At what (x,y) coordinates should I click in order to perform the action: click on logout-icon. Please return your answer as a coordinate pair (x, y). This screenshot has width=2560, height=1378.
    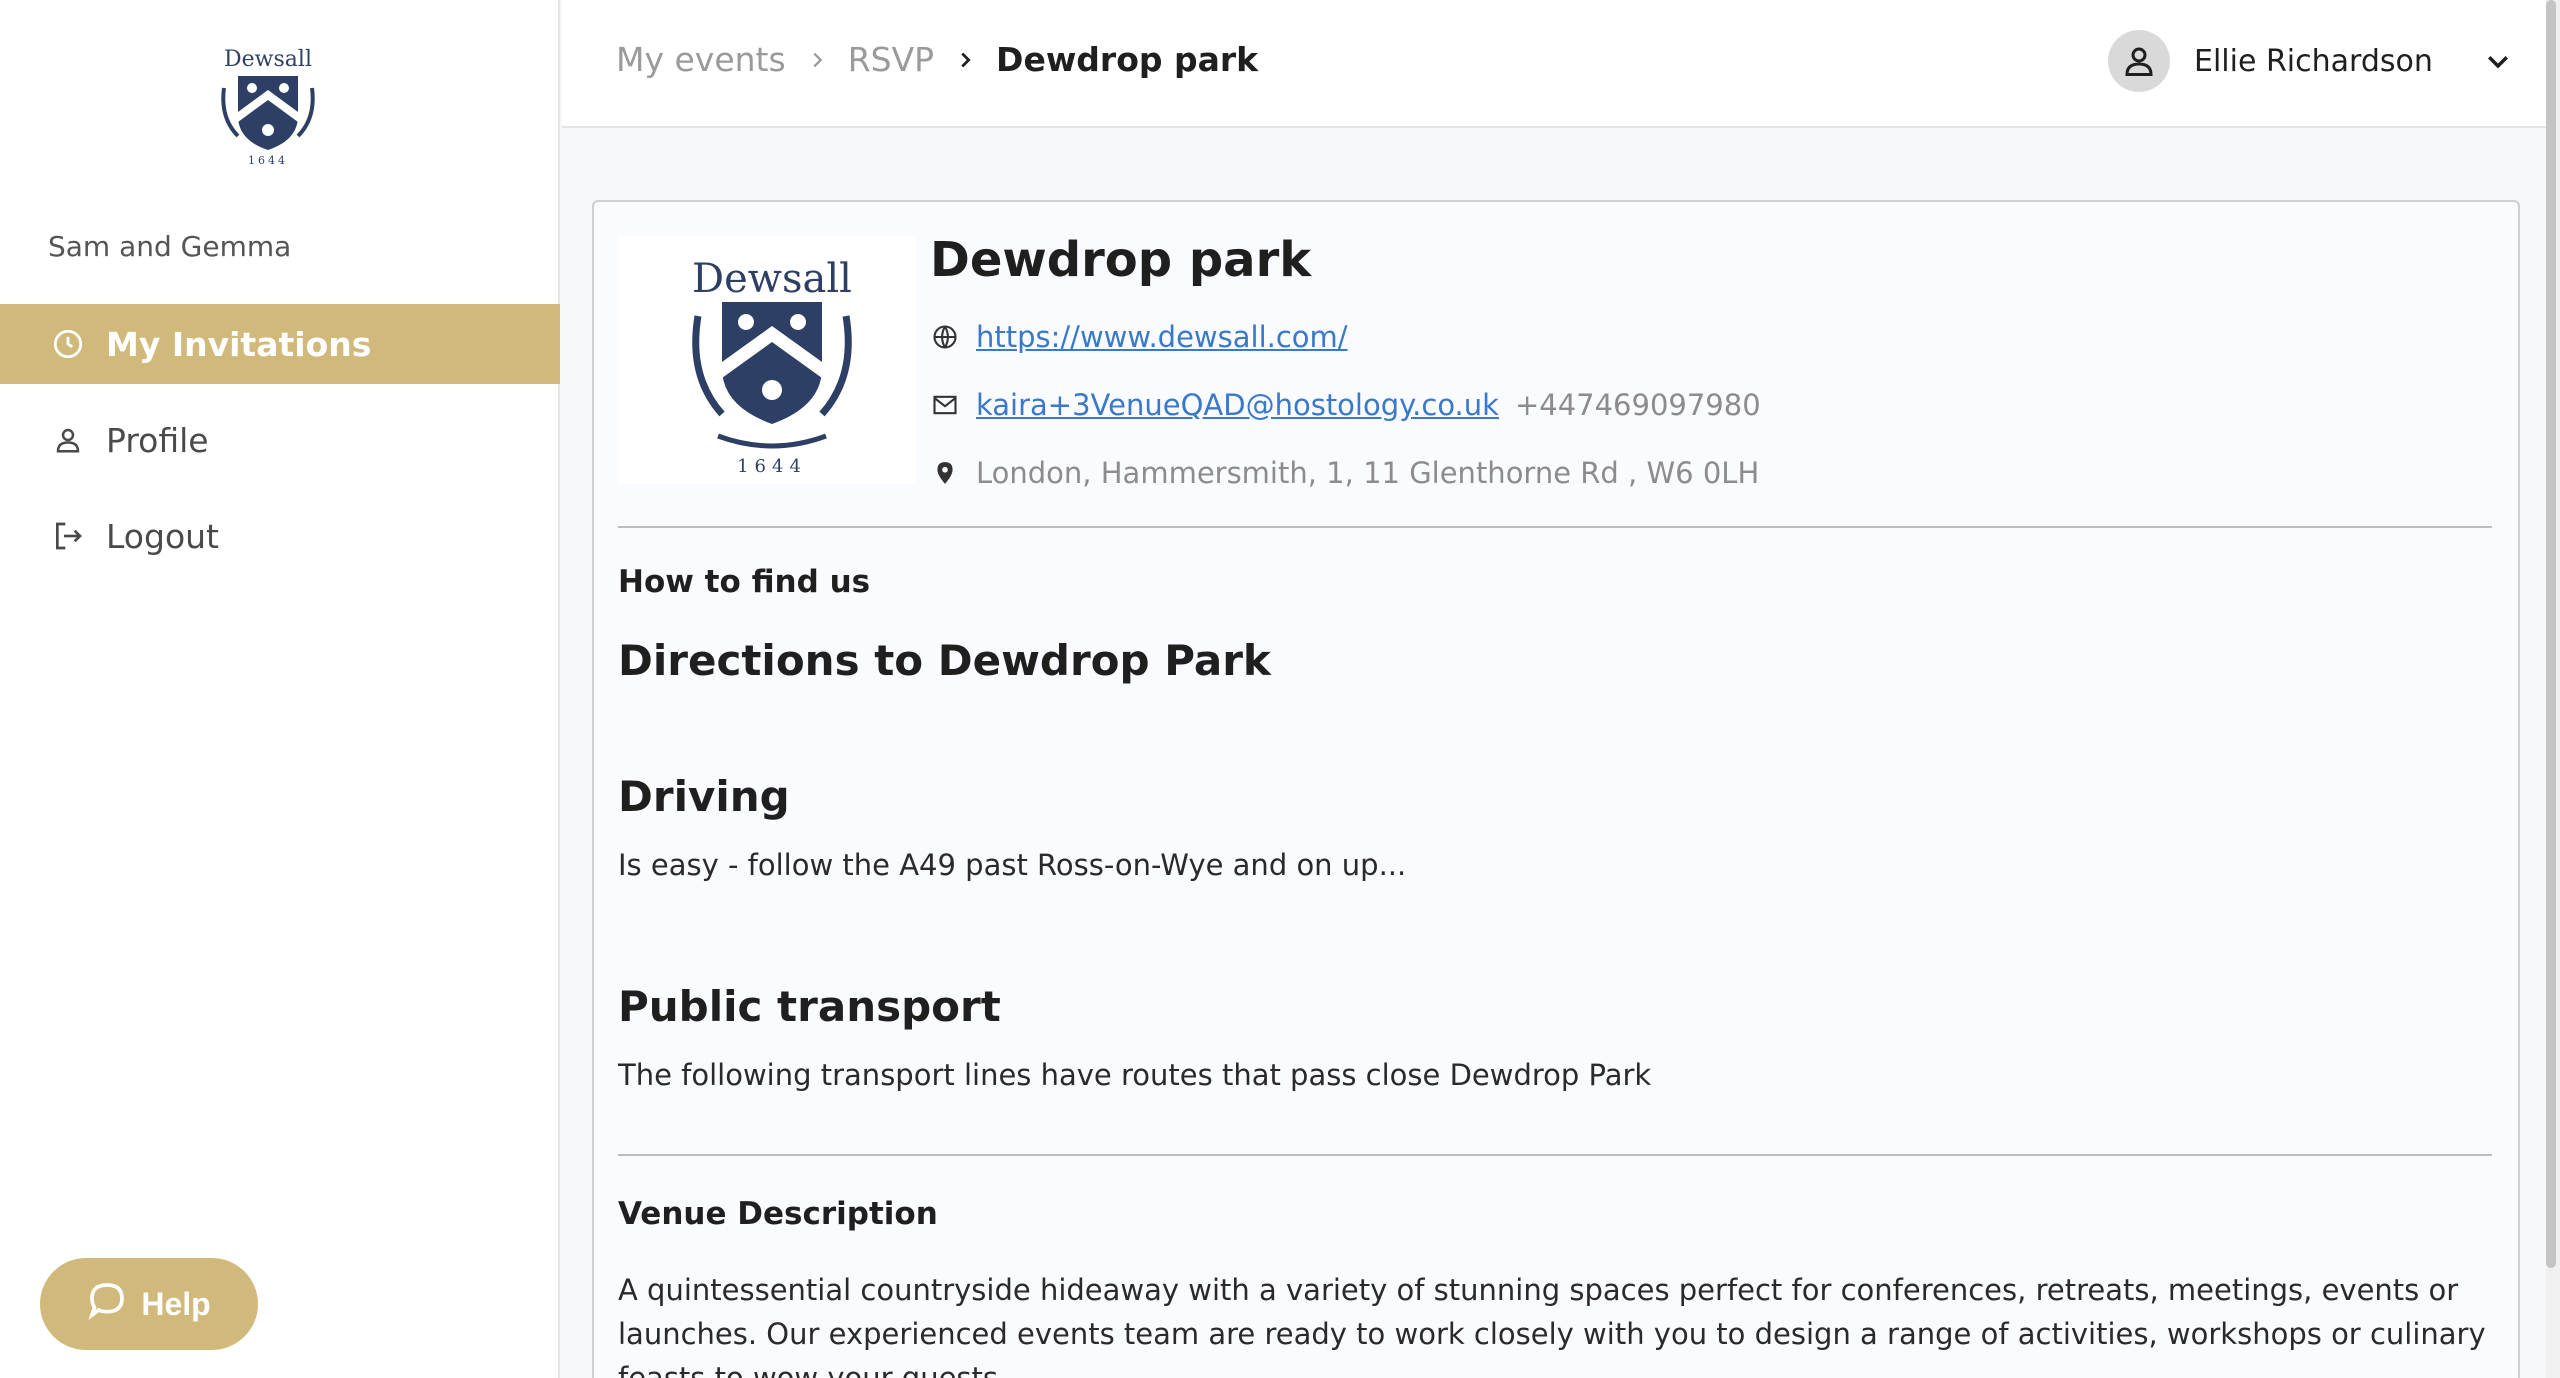
    Looking at the image, I should click on (68, 536).